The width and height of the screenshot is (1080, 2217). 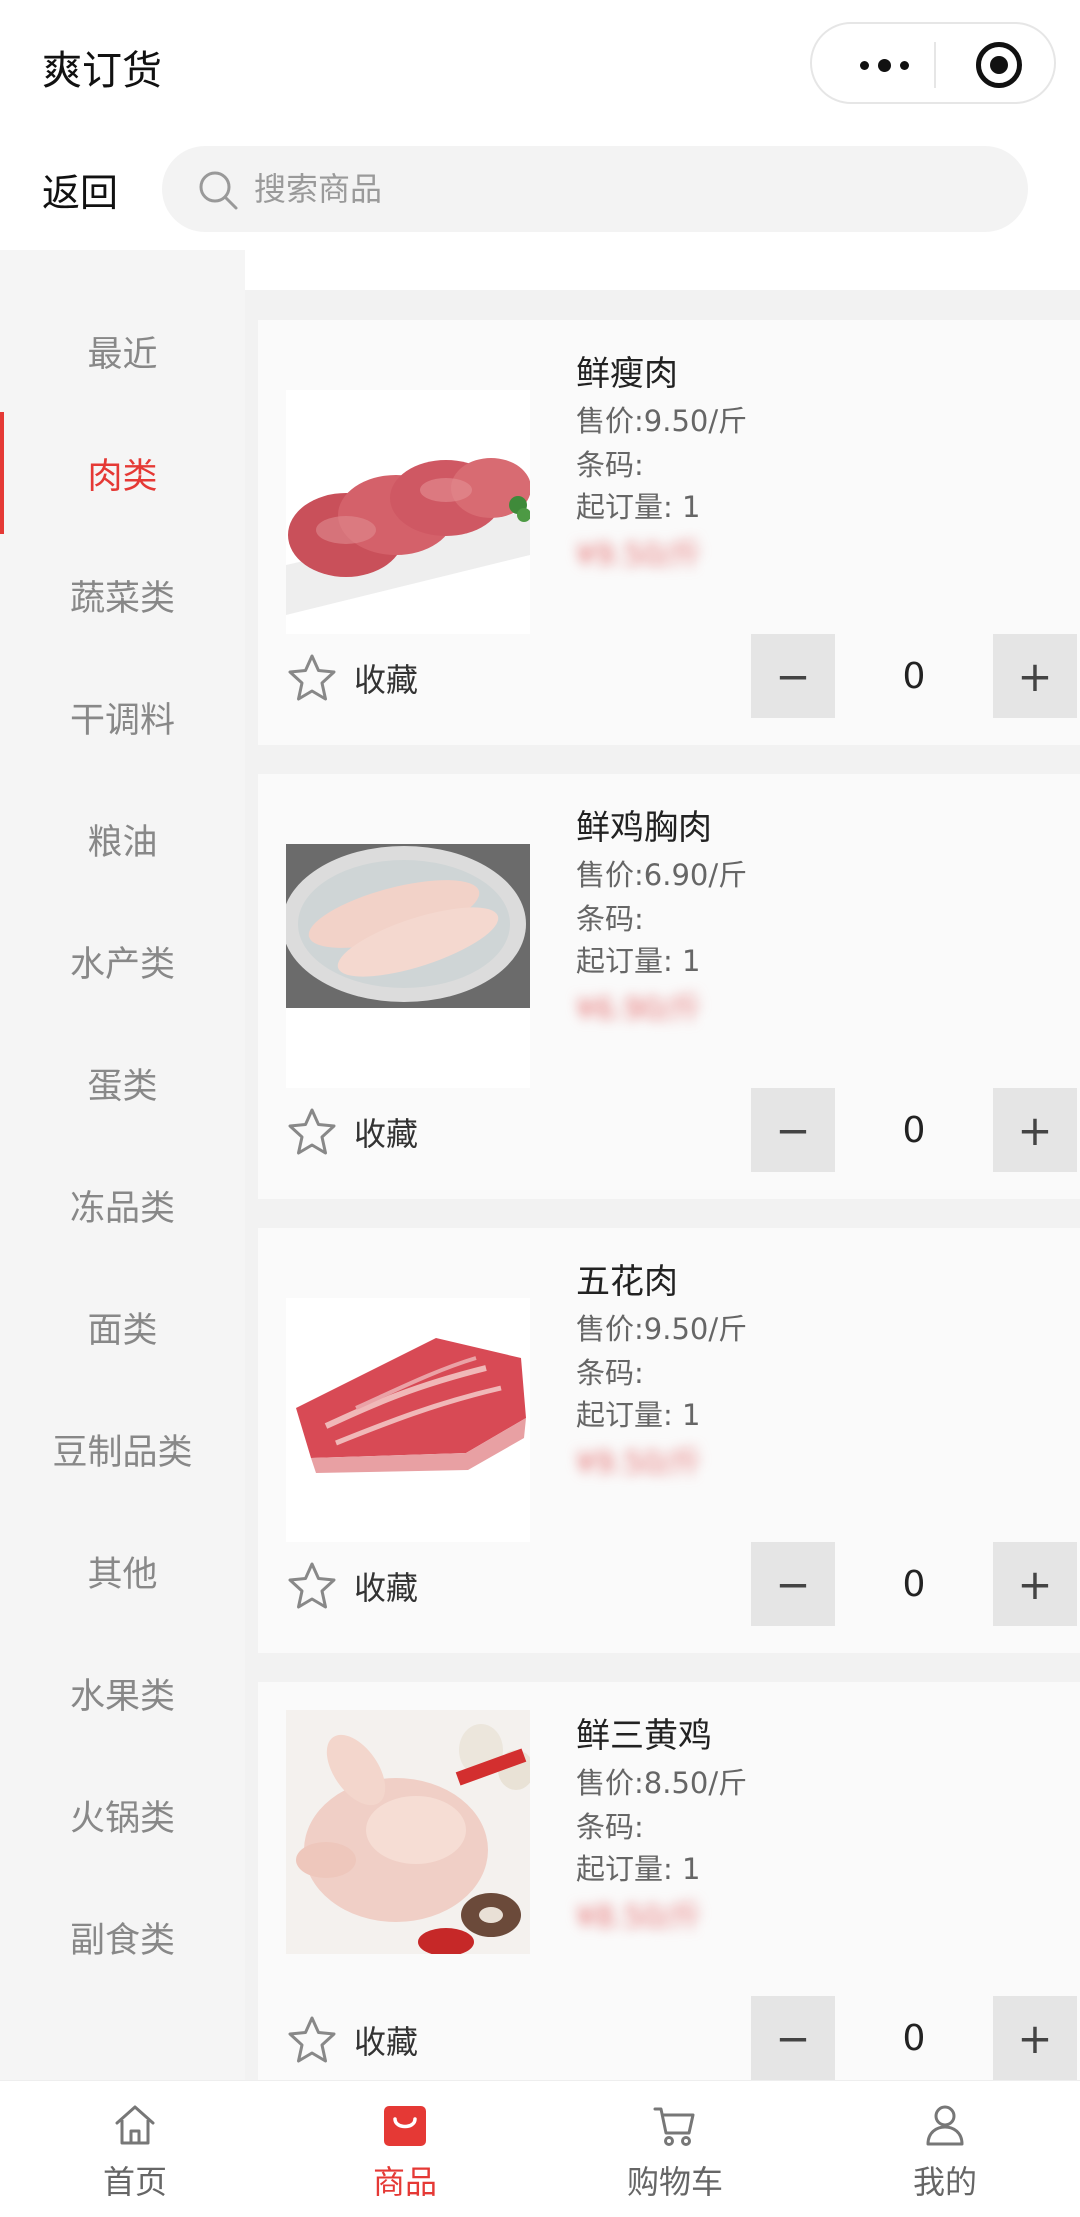 What do you see at coordinates (675, 2149) in the screenshot?
I see `tab-cart: 购物车` at bounding box center [675, 2149].